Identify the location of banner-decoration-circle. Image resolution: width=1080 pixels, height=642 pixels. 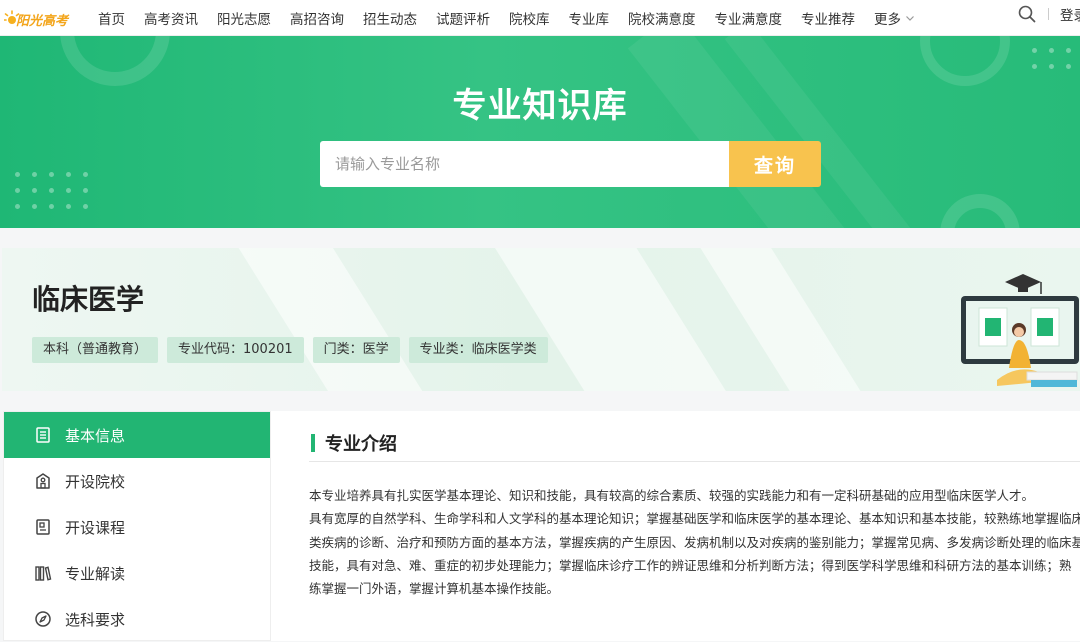
(980, 211).